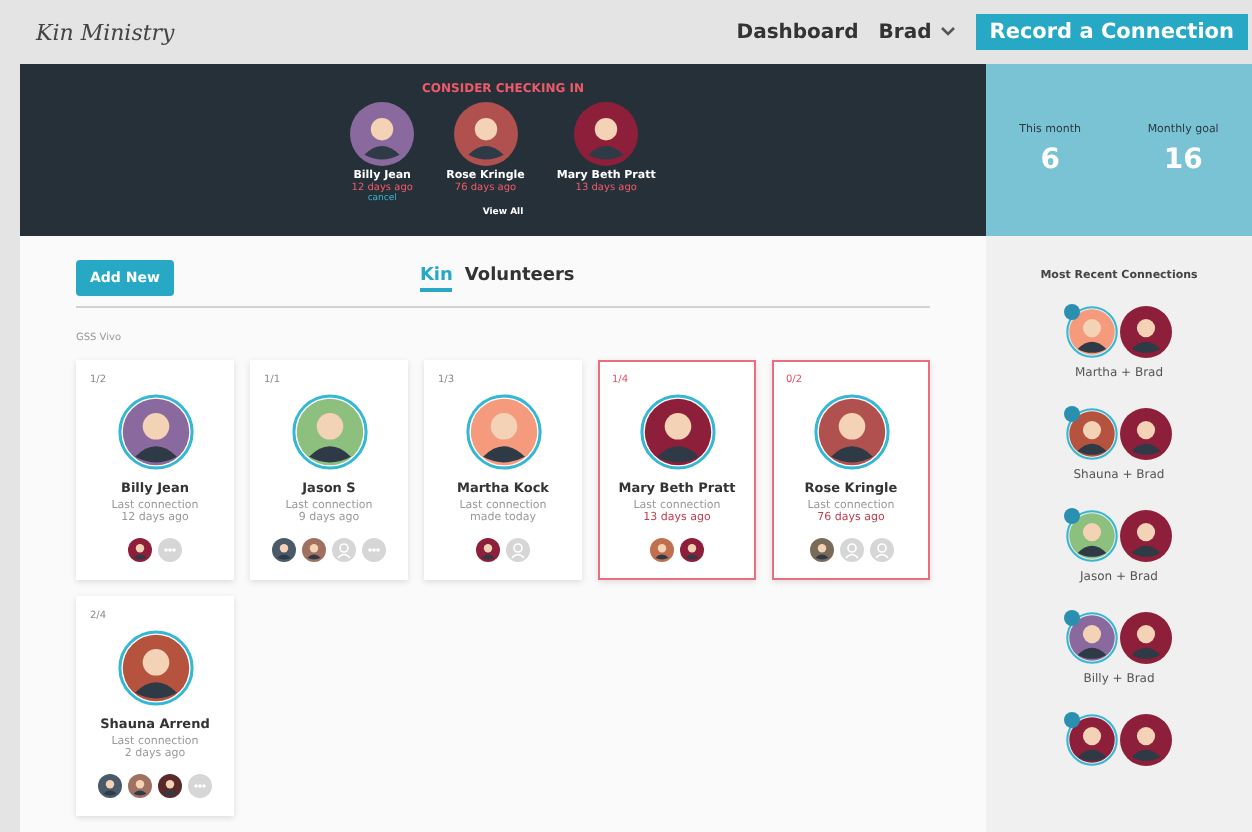  I want to click on chevron-icon, so click(947, 32).